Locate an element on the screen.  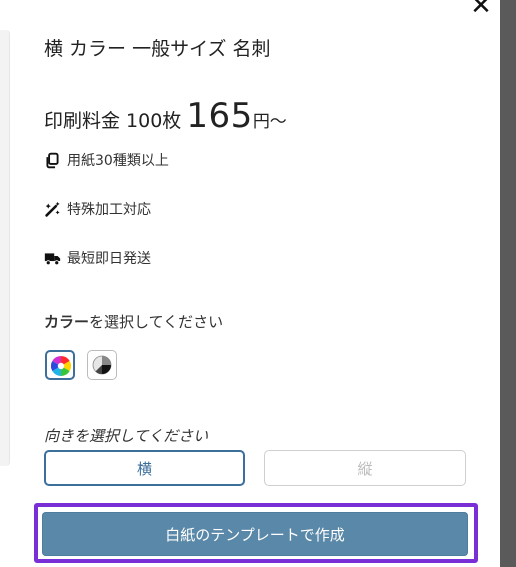
product-title: 横 カラー 一般サイズ 名刺 is located at coordinates (157, 49).